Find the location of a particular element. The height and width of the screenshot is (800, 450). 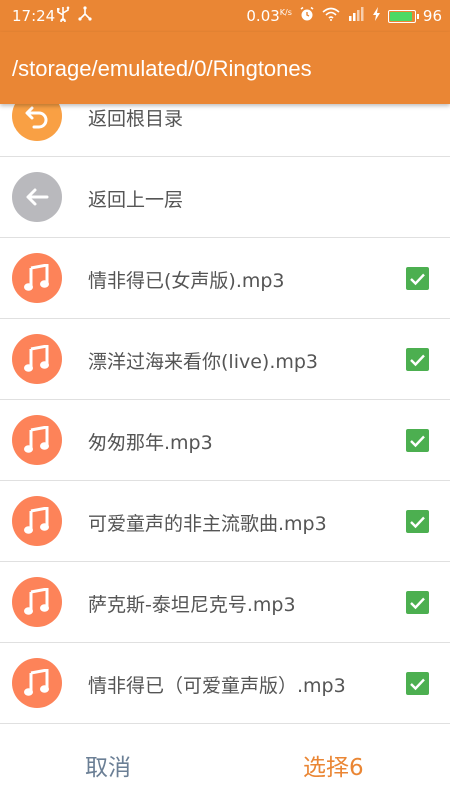

network-speed: 0.03K/s is located at coordinates (269, 16).